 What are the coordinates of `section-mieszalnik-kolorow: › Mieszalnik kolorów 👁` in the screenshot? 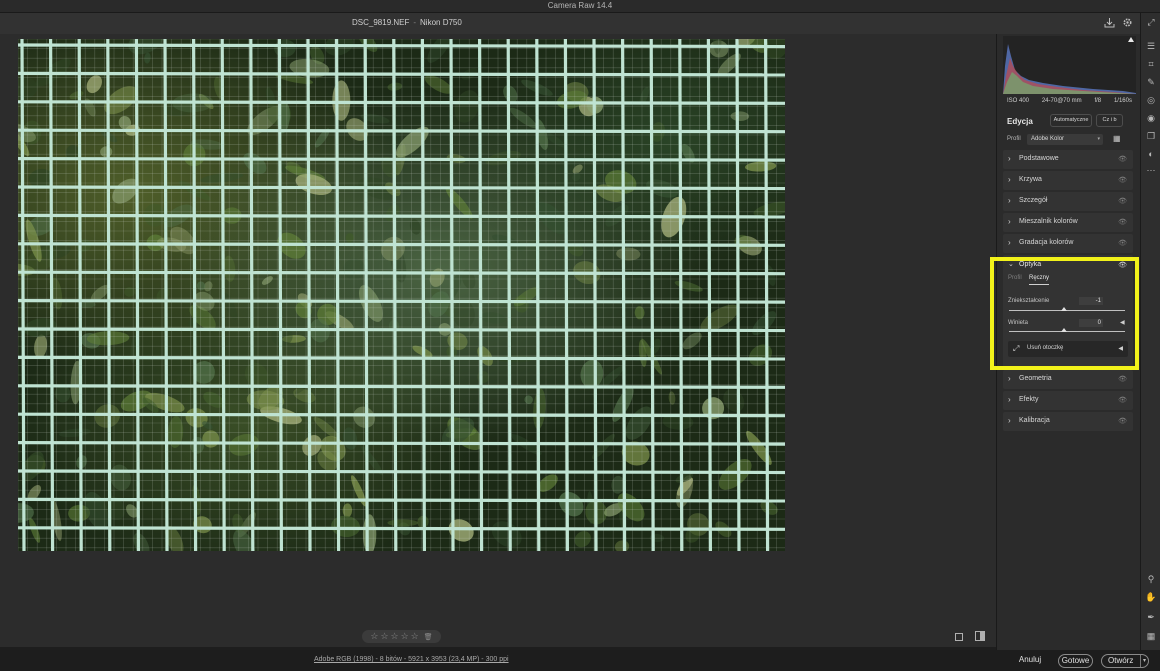 It's located at (1068, 222).